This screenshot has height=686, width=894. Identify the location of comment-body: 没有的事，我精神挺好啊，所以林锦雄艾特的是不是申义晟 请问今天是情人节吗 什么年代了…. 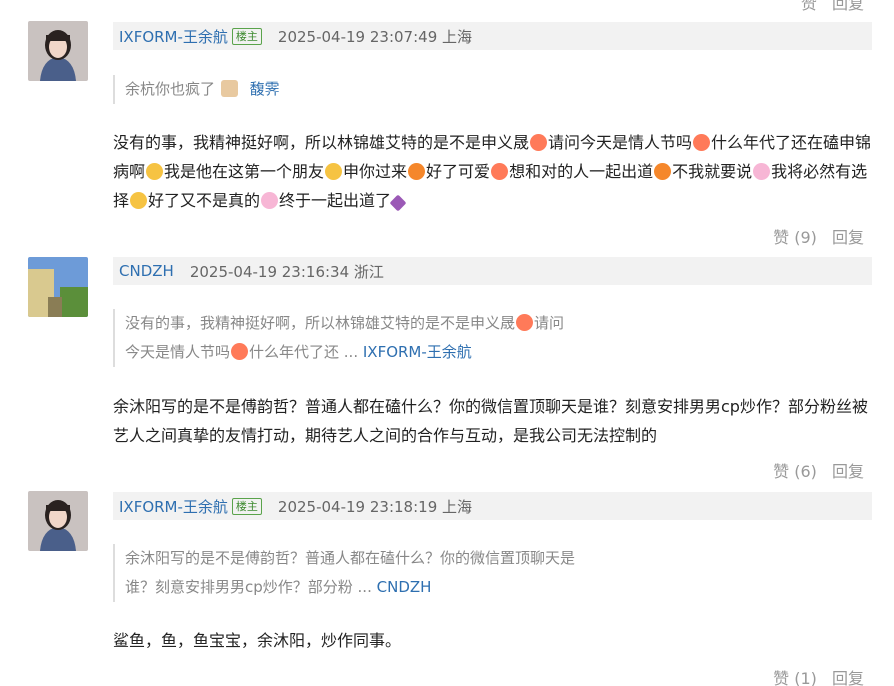
(493, 171).